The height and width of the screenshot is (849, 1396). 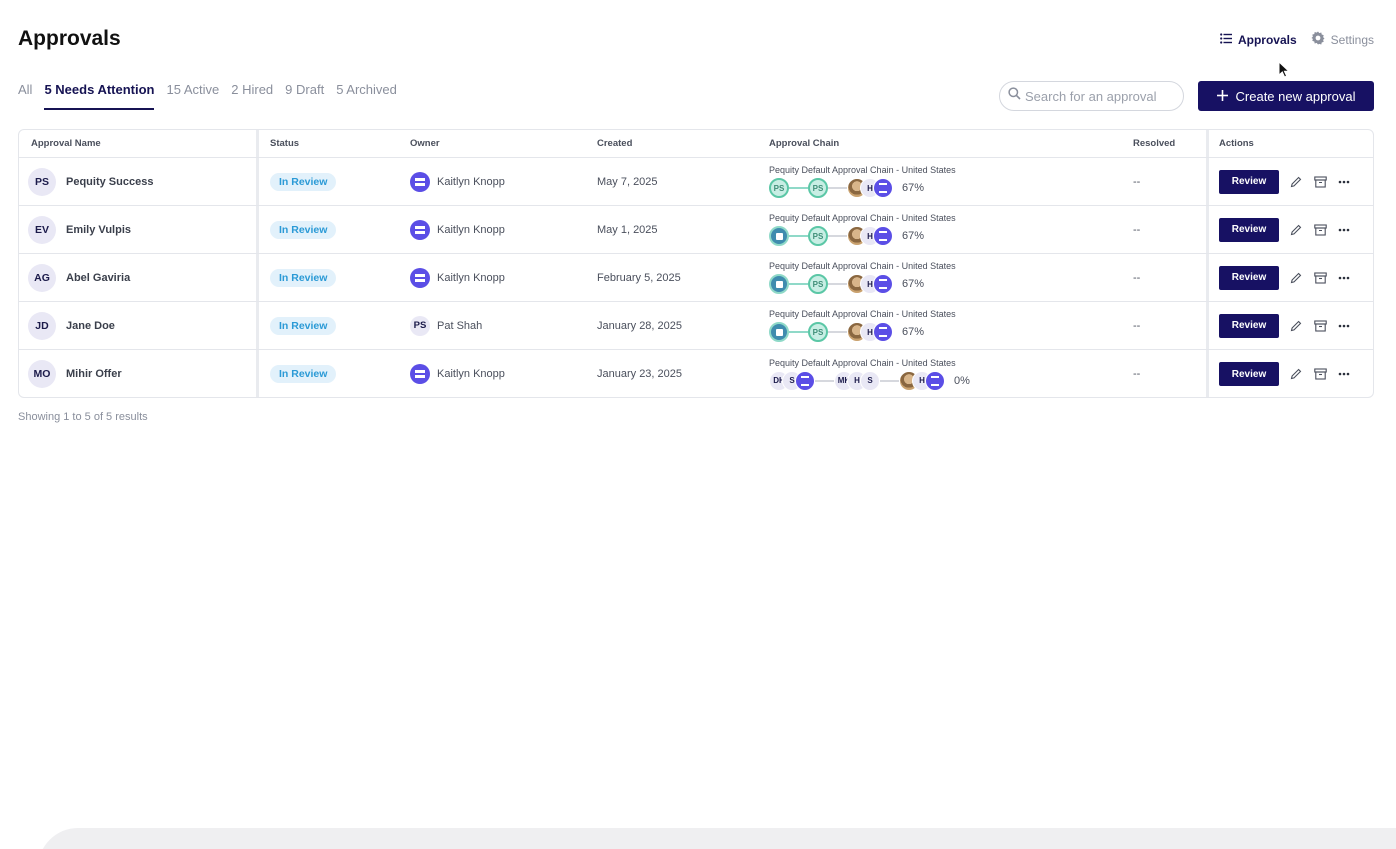 What do you see at coordinates (1295, 96) in the screenshot?
I see `create-button-label: Create new approval` at bounding box center [1295, 96].